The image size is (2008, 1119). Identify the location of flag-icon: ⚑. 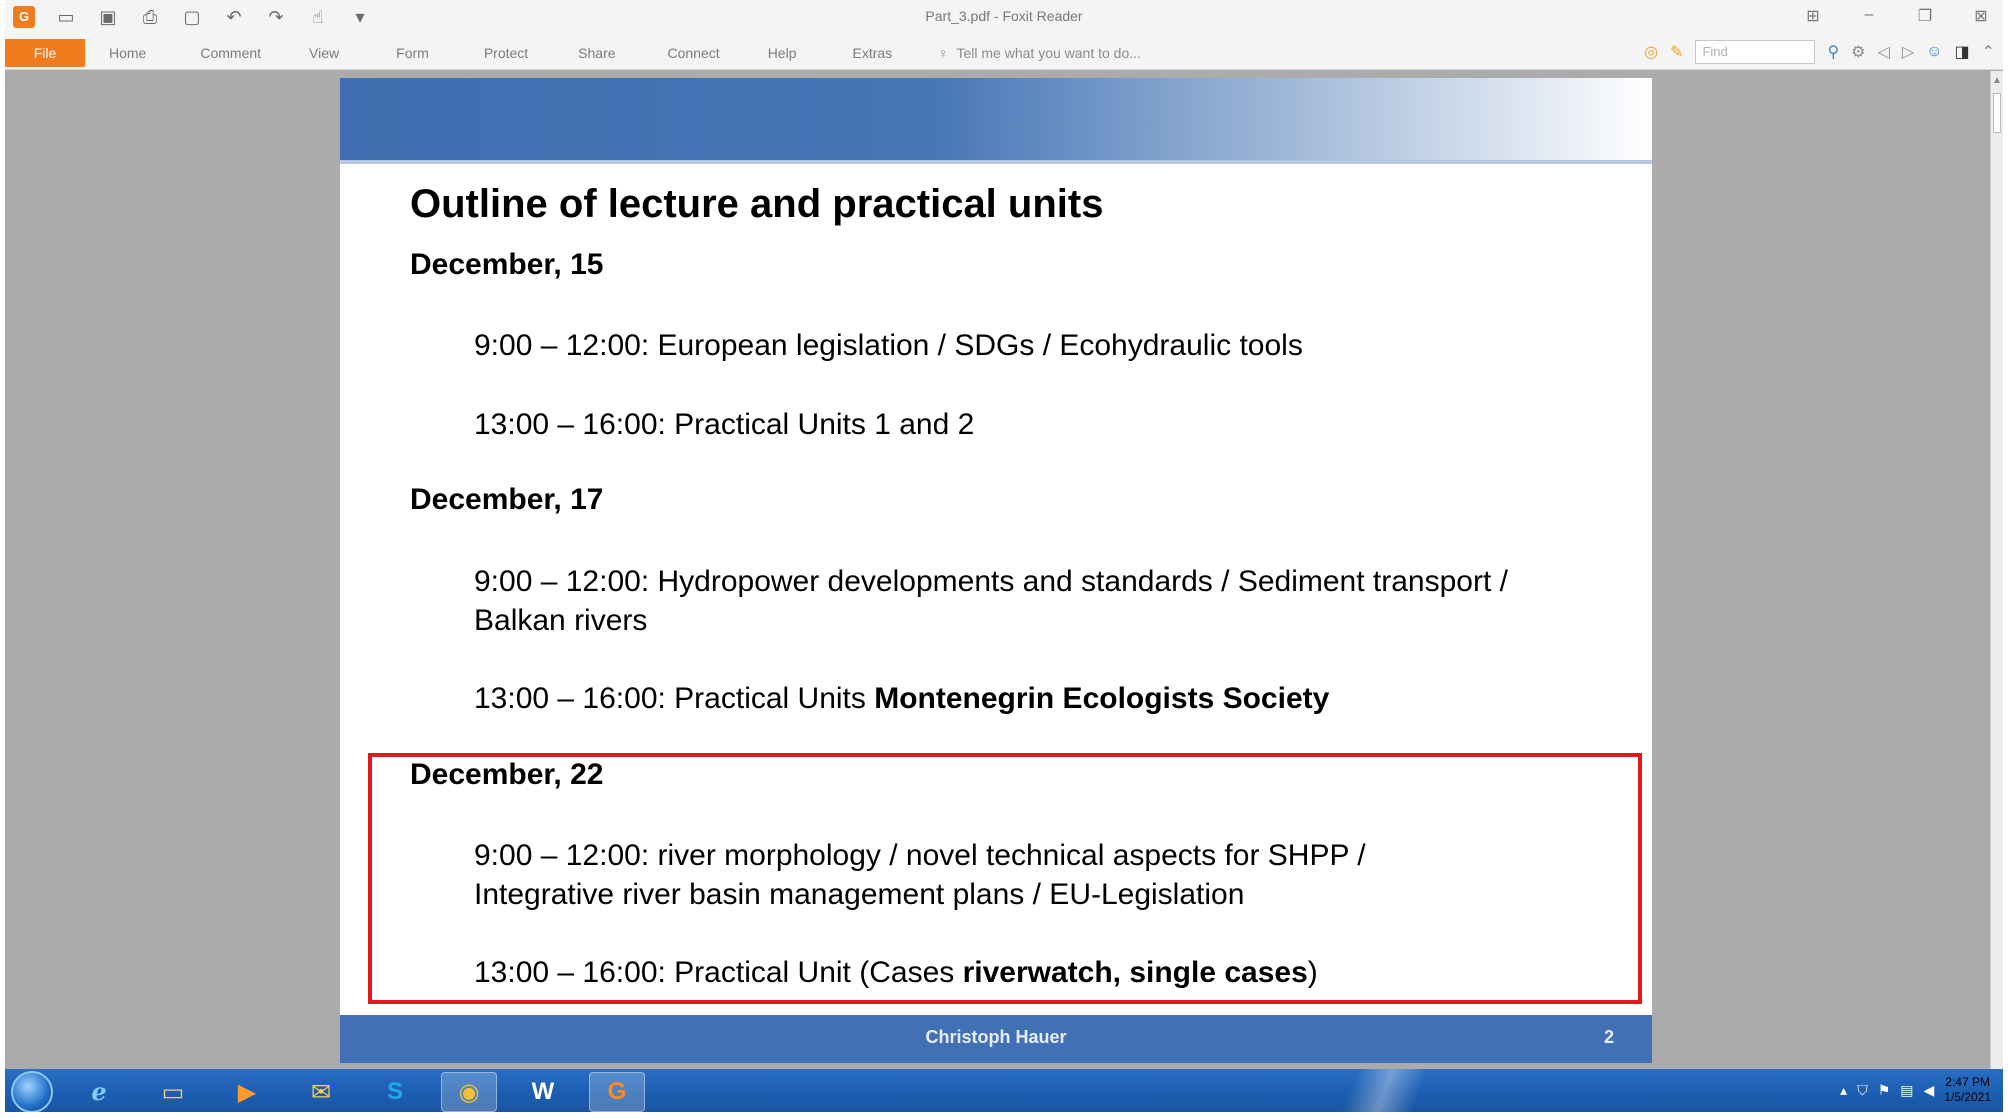
(1884, 1090).